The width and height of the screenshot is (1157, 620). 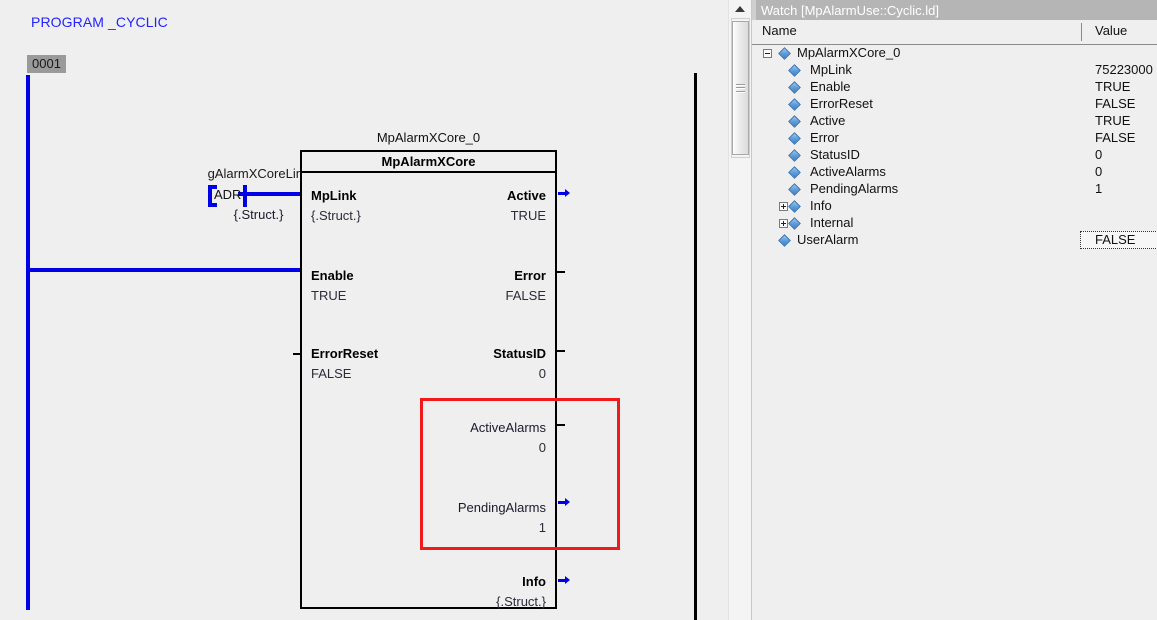 I want to click on power-rail-left, so click(x=28, y=342).